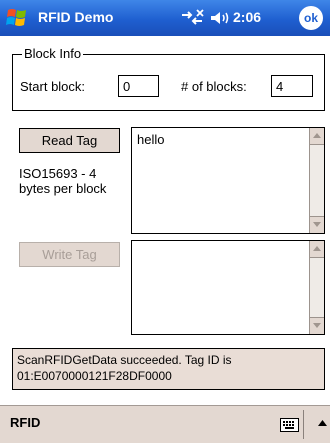 This screenshot has height=443, width=330. What do you see at coordinates (292, 86) in the screenshot?
I see `num-blocks-input` at bounding box center [292, 86].